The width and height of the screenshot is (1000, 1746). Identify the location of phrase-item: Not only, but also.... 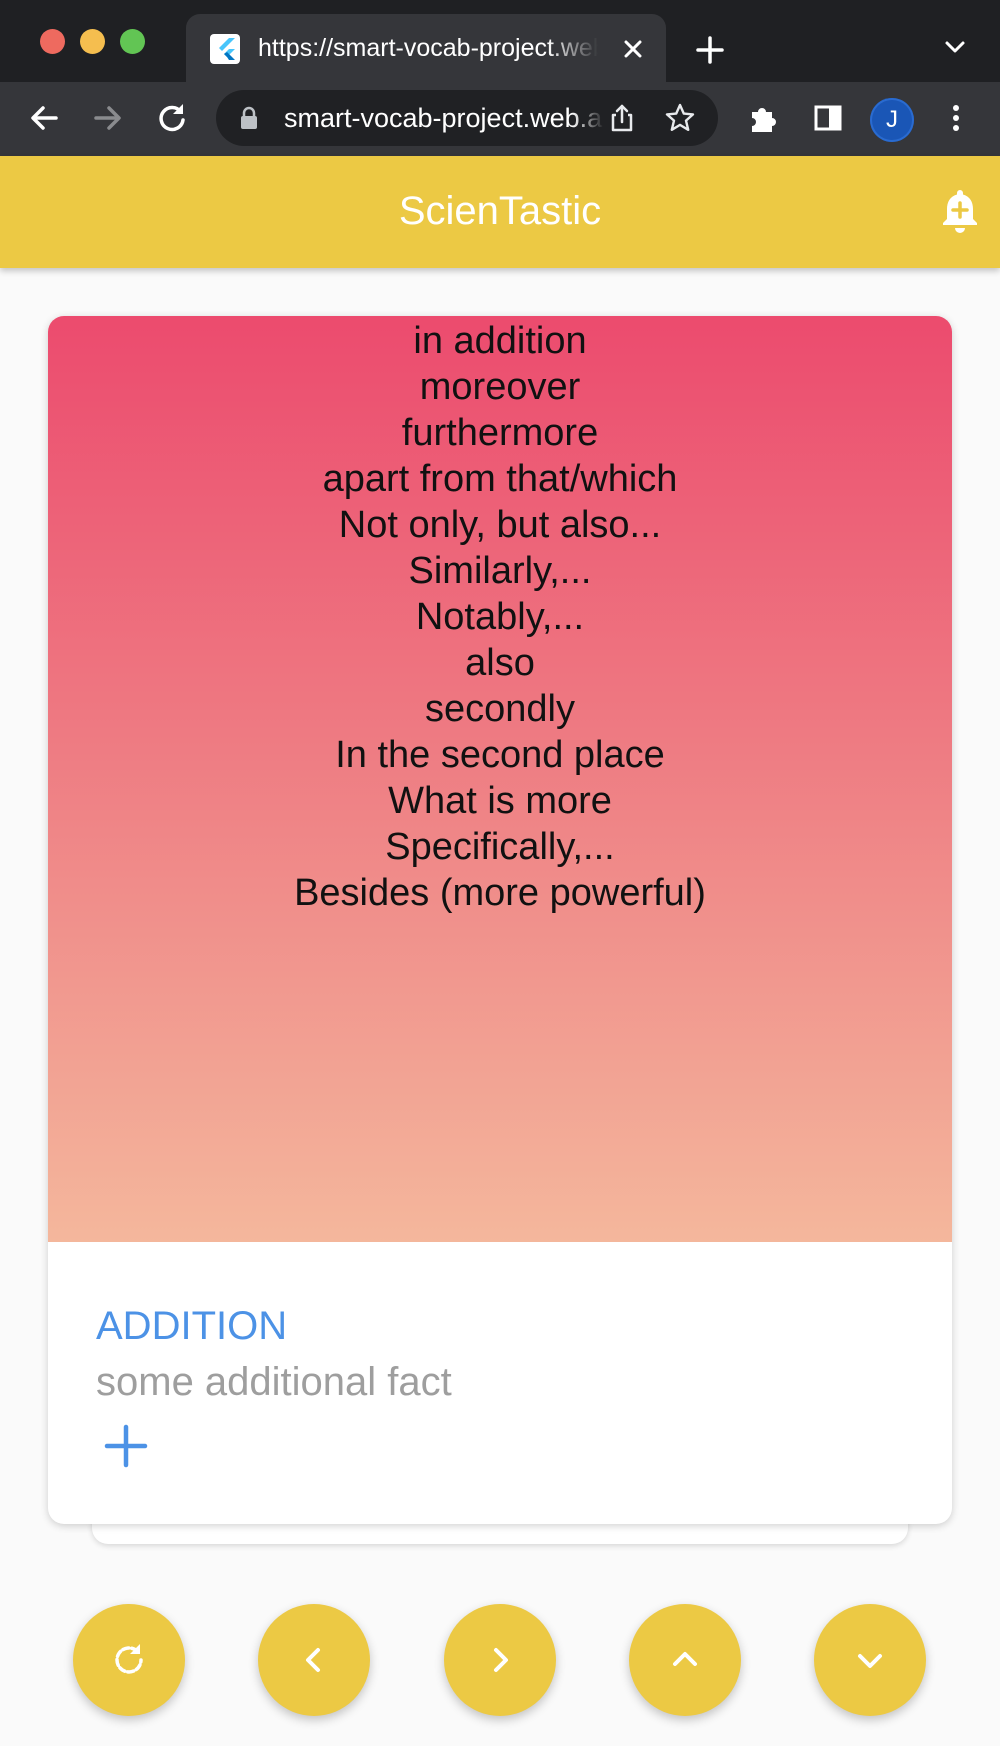
(500, 525).